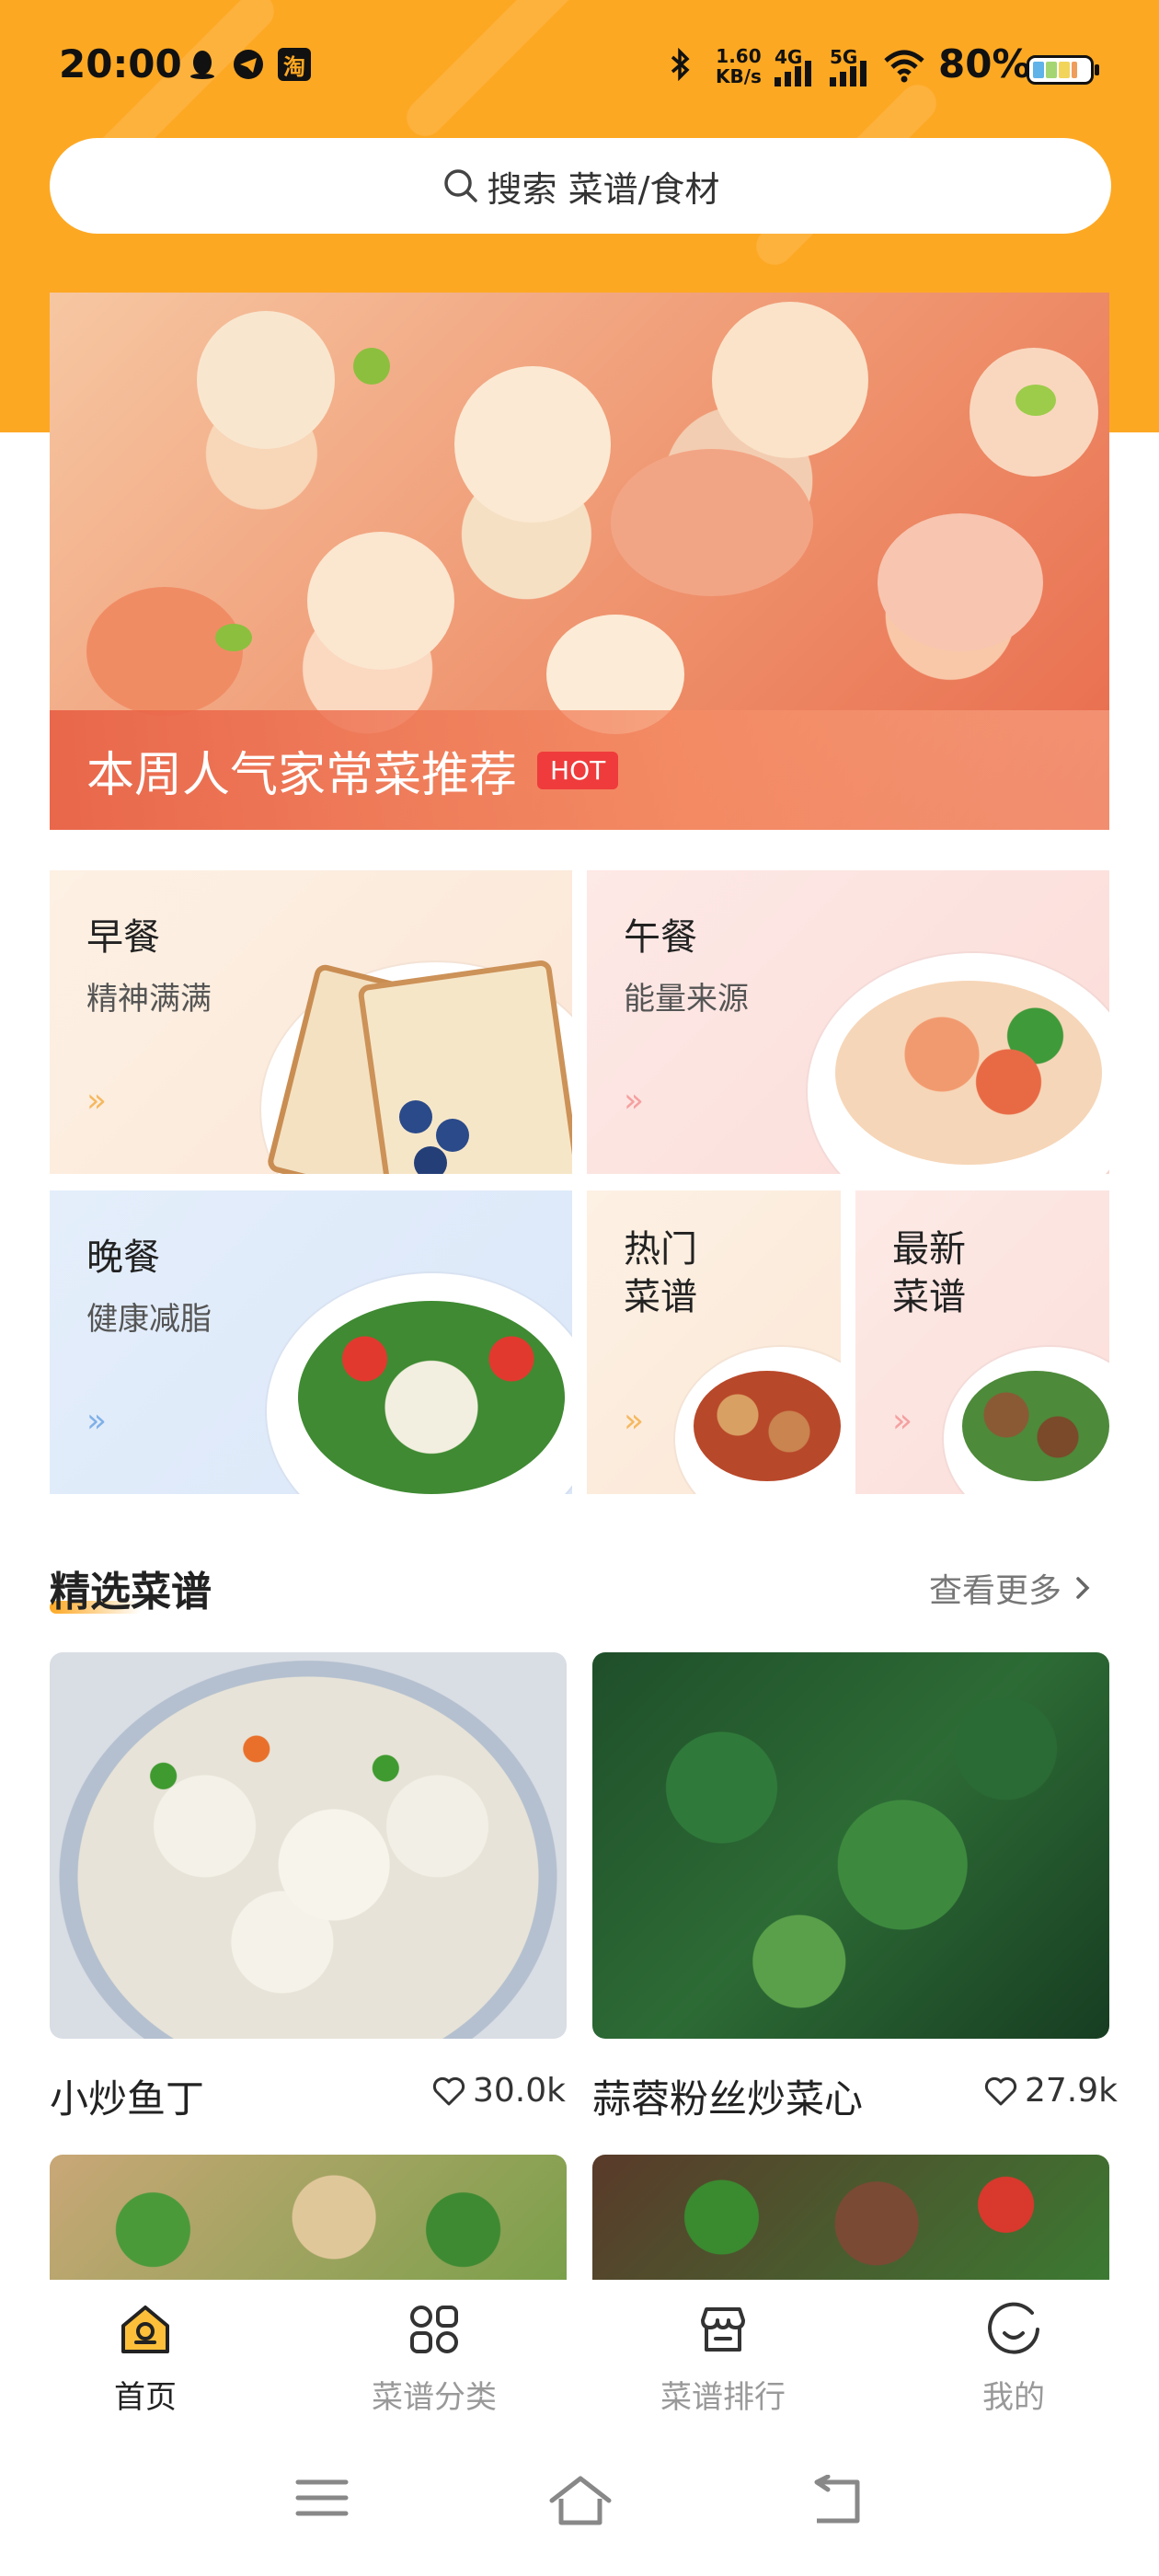 The height and width of the screenshot is (2576, 1159). Describe the element at coordinates (131, 1592) in the screenshot. I see `section-title: 精选菜谱` at that location.